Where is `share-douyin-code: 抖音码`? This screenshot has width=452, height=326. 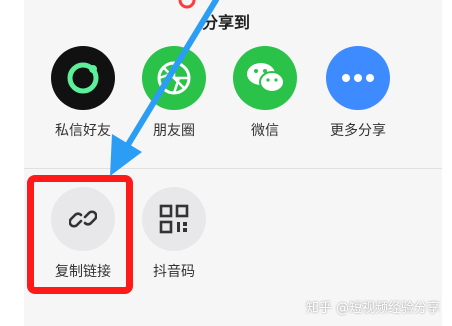
share-douyin-code: 抖音码 is located at coordinates (174, 234).